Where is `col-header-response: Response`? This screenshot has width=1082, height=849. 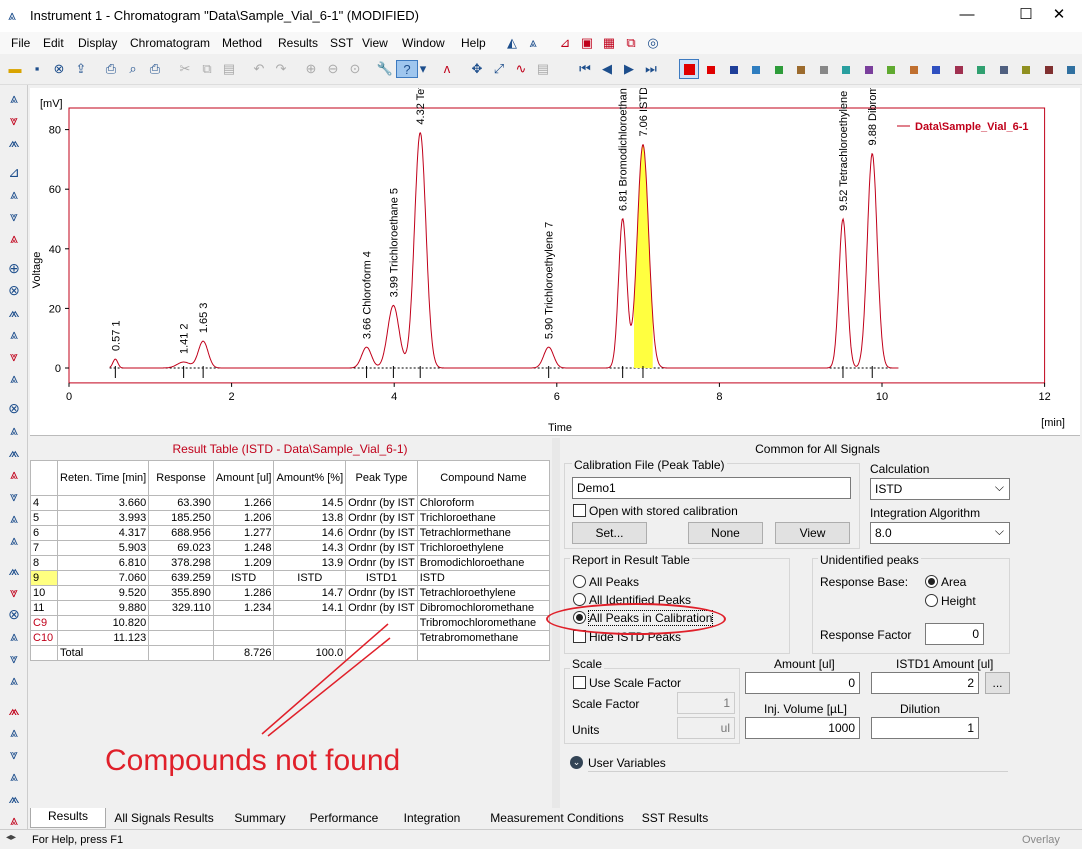 col-header-response: Response is located at coordinates (181, 478).